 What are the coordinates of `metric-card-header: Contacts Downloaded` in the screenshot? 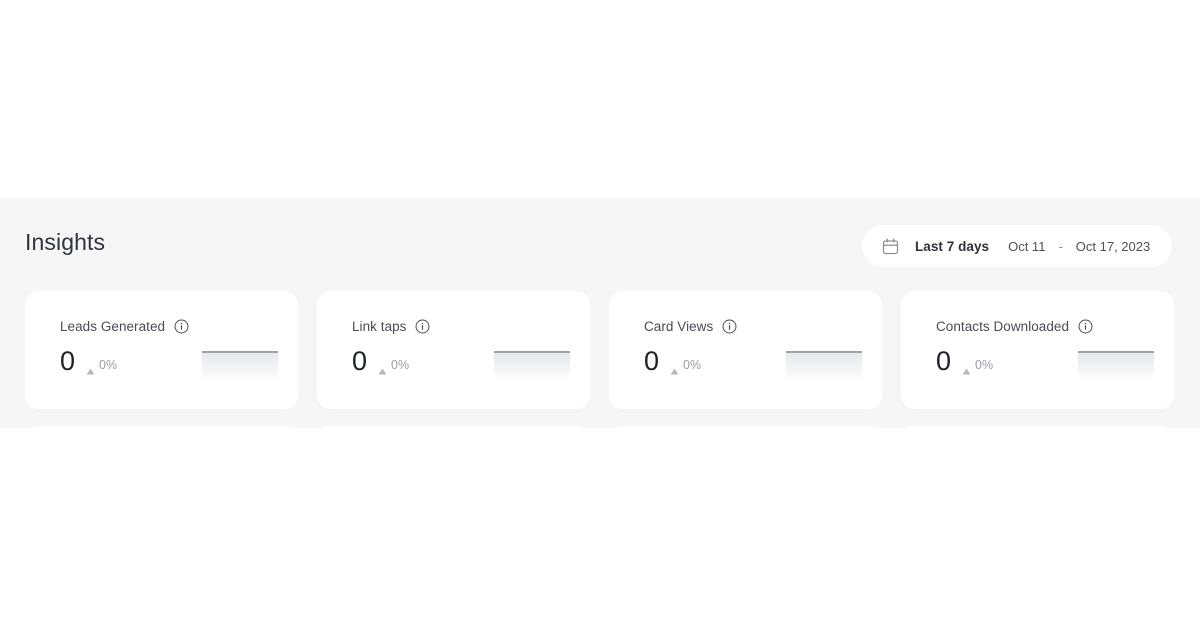 It's located at (1044, 326).